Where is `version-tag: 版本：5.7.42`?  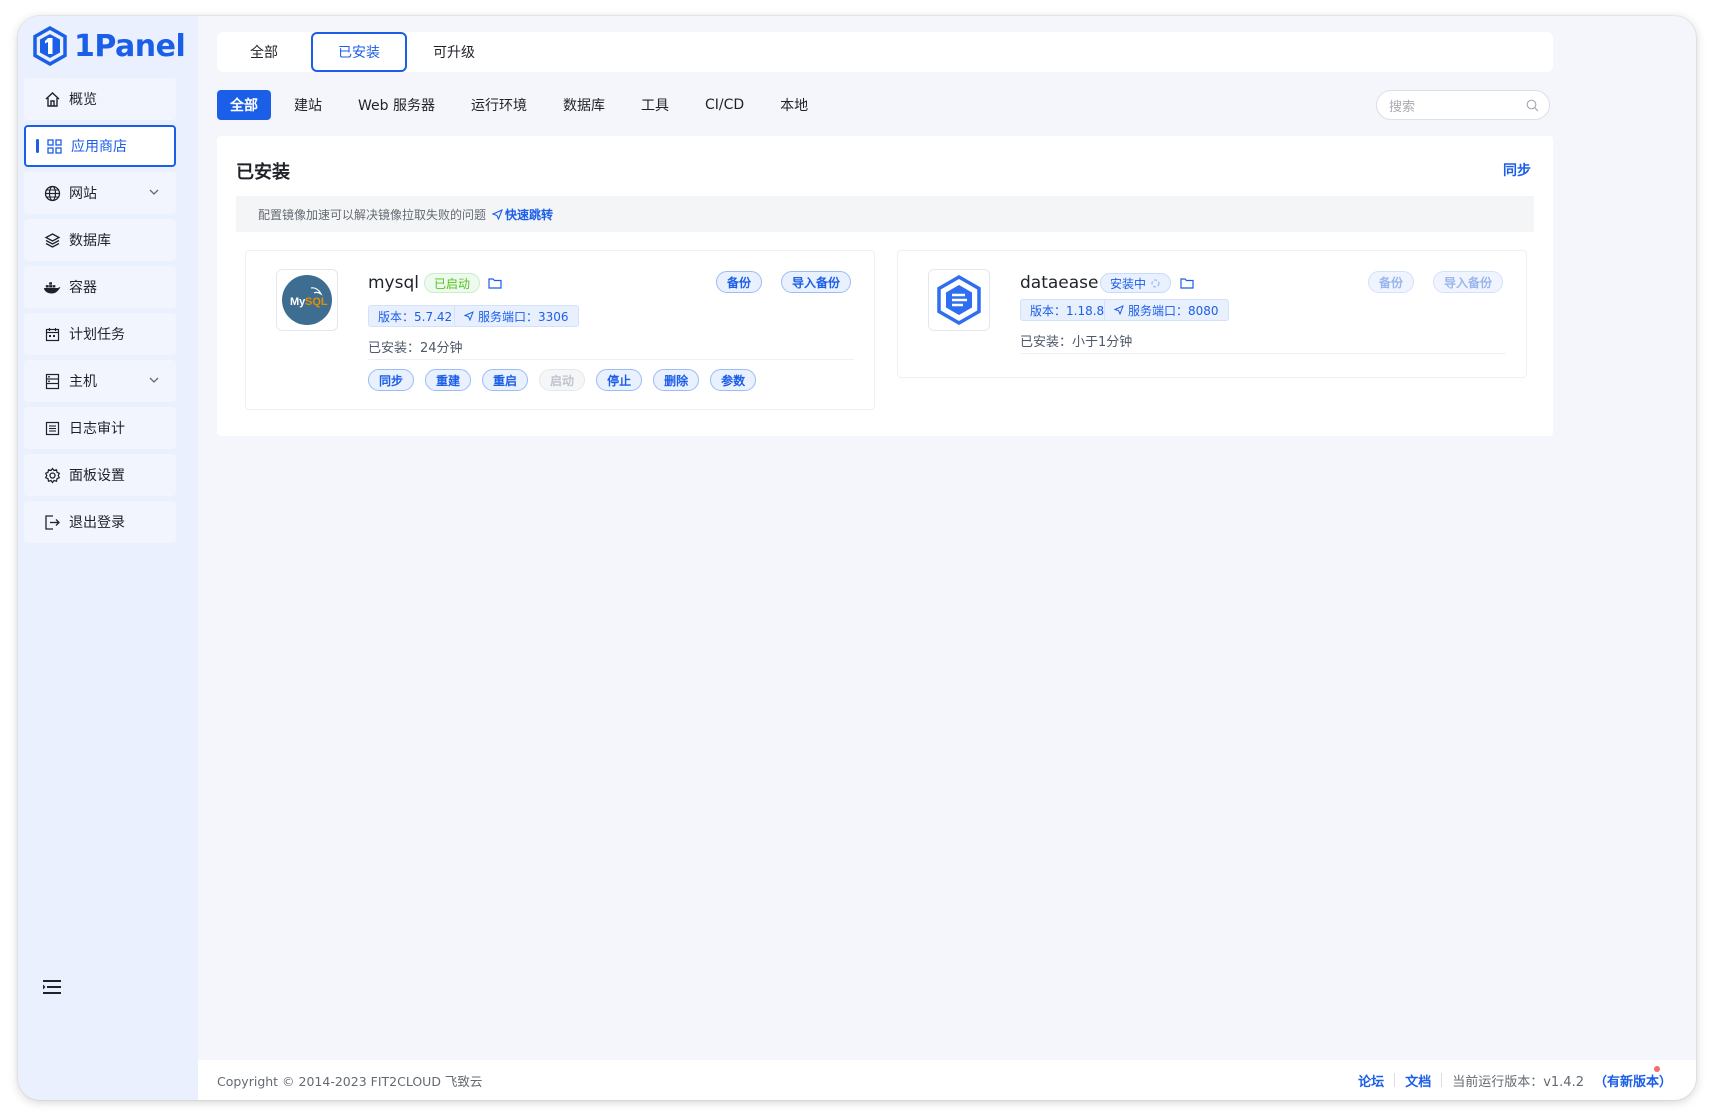
version-tag: 版本：5.7.42 is located at coordinates (415, 316).